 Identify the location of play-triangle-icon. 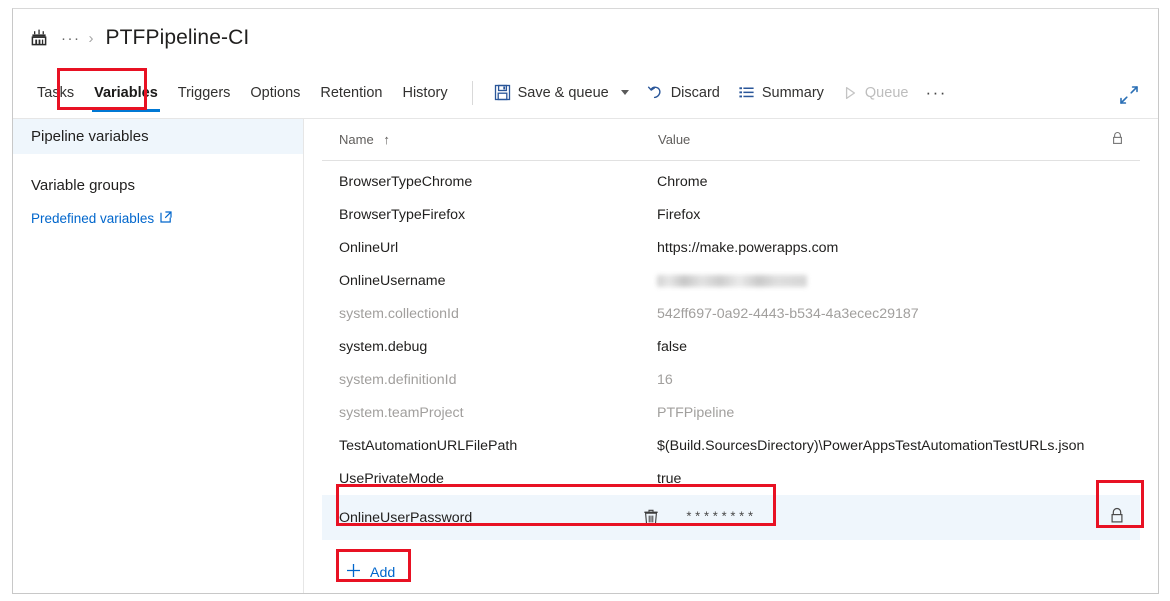
(850, 93).